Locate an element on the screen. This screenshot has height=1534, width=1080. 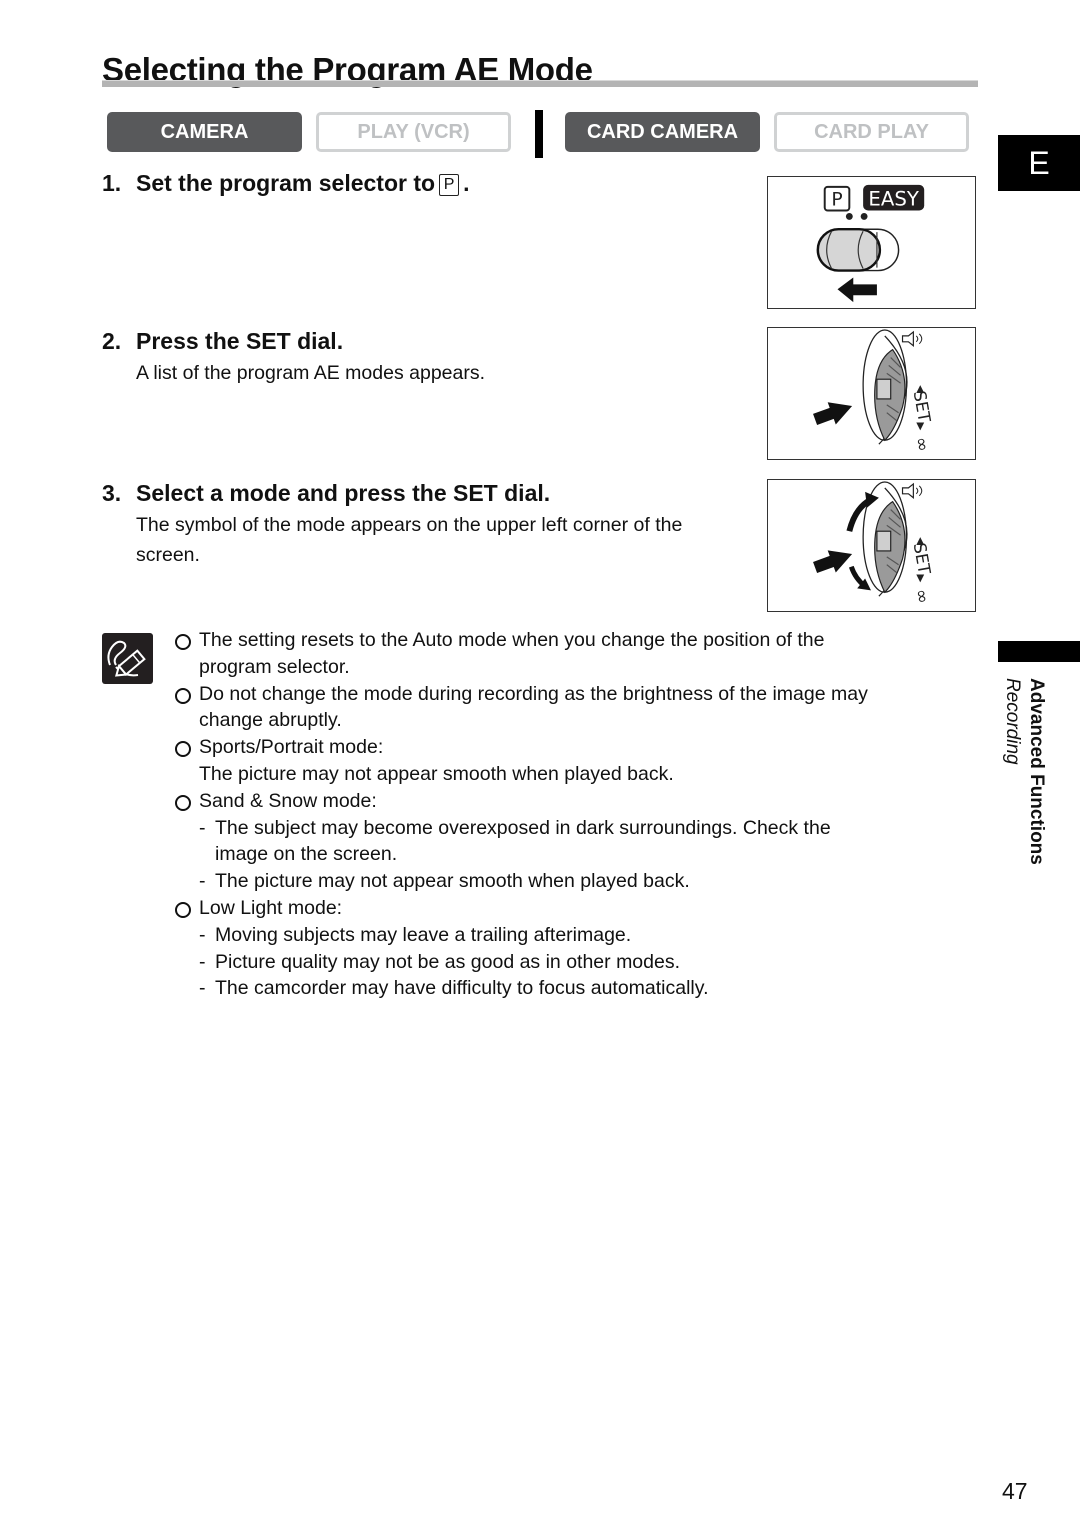
mode-tab-label: CAMERA is located at coordinates (204, 131).